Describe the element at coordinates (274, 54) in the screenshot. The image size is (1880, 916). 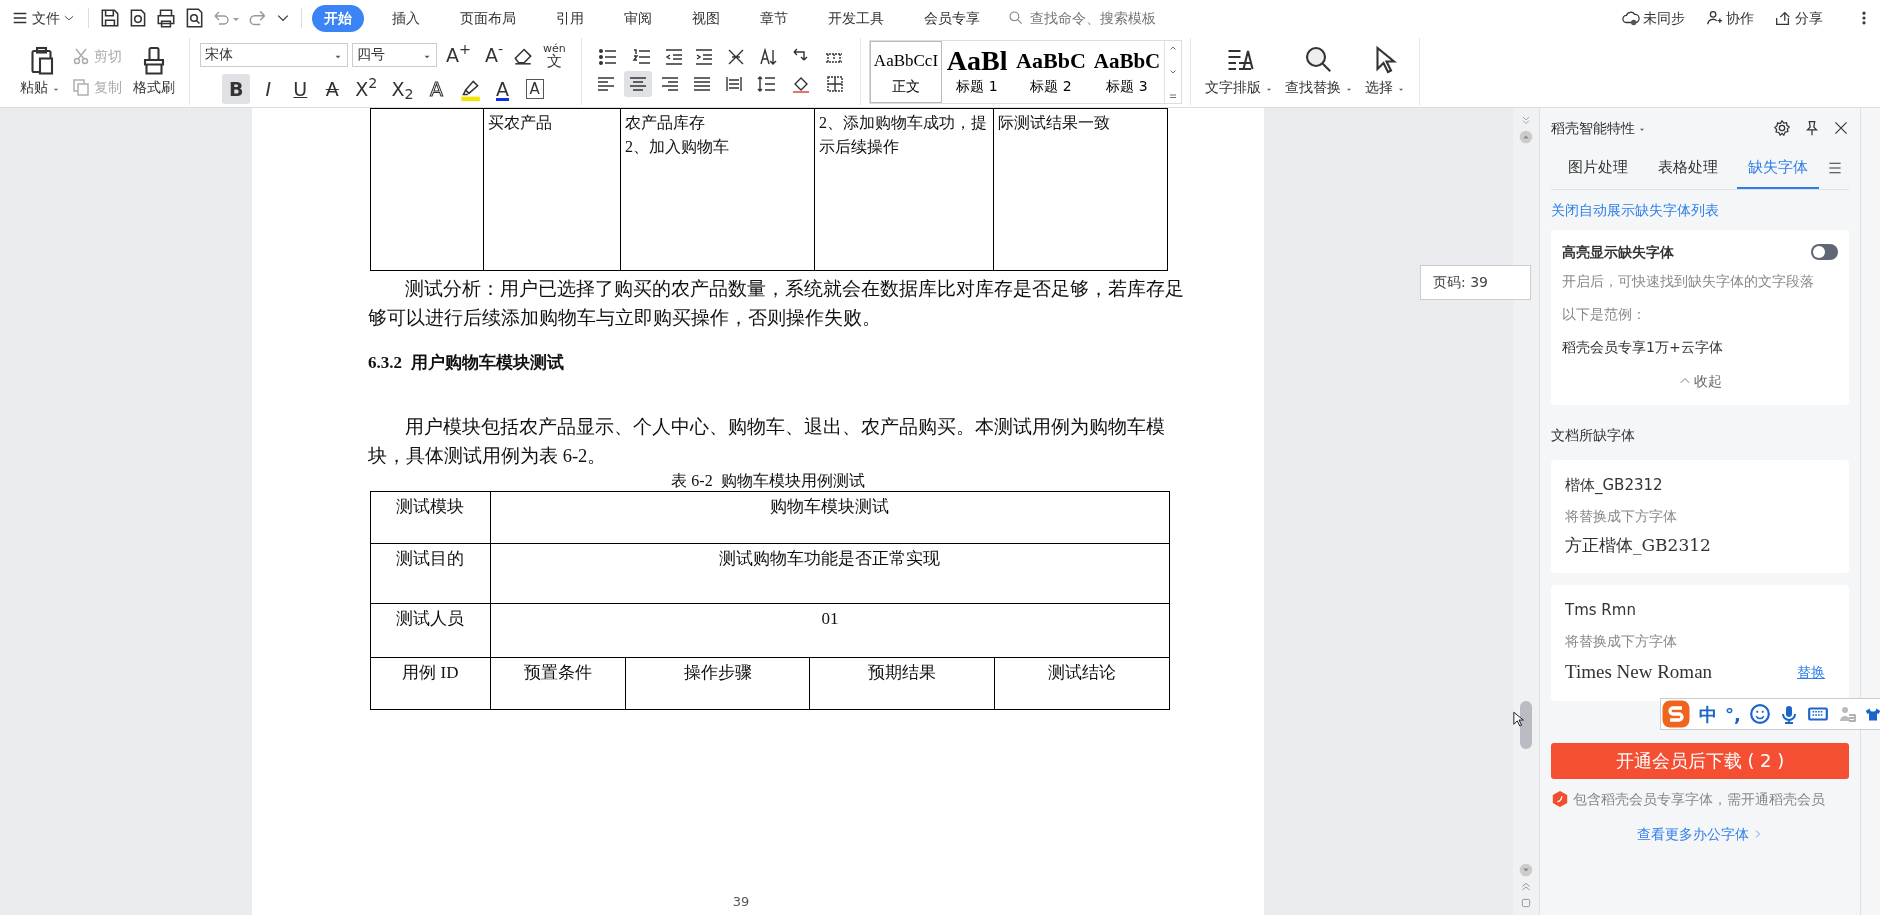
I see `font-name-field: 宋体` at that location.